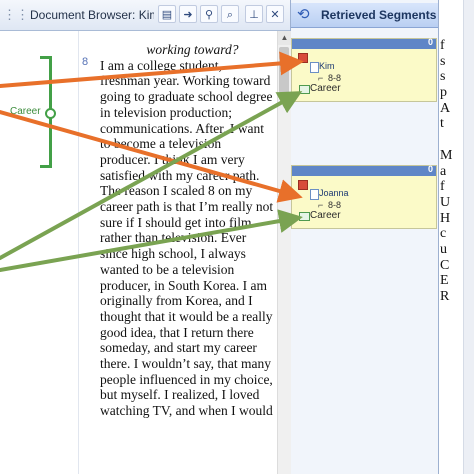 This screenshot has width=474, height=474. Describe the element at coordinates (188, 14) in the screenshot. I see `export-icon-button: ➜` at that location.